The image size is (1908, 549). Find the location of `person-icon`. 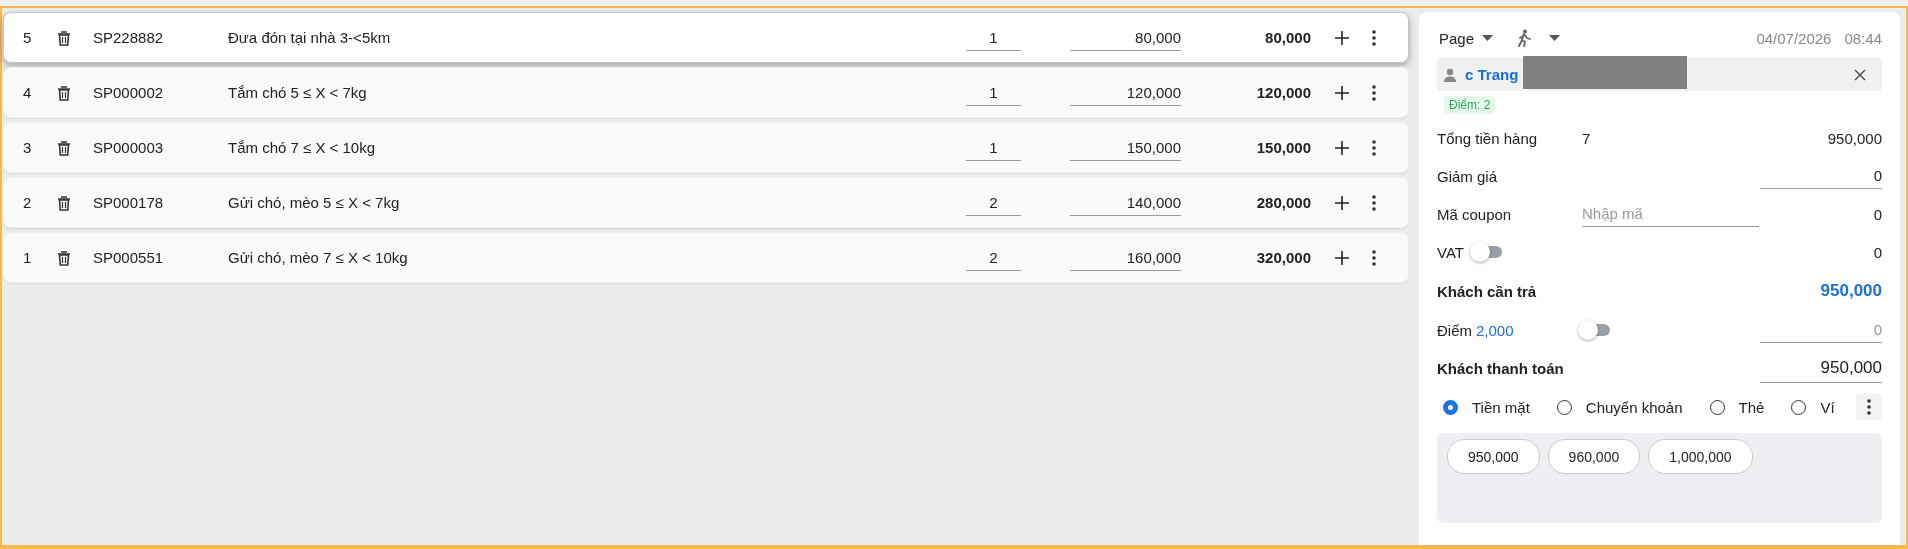

person-icon is located at coordinates (1450, 74).